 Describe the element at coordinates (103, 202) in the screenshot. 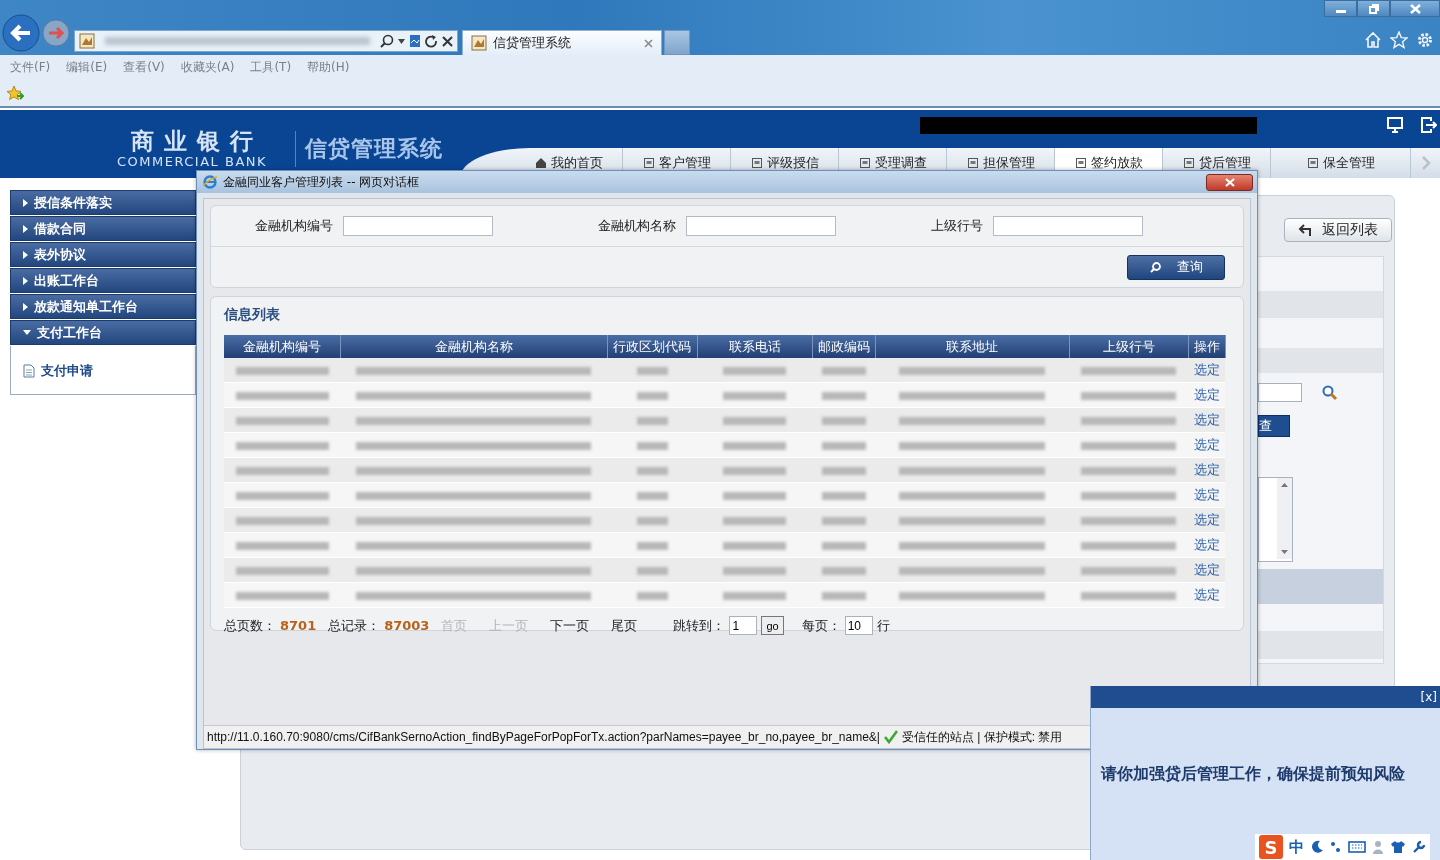

I see `sidebar-item: 授信条件落实` at that location.